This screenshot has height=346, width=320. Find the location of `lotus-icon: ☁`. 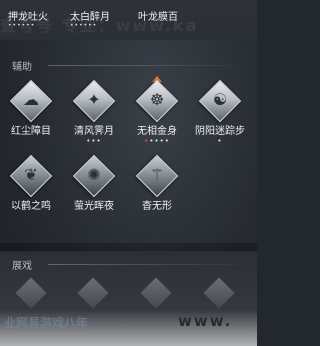

lotus-icon: ☁ is located at coordinates (31, 99).